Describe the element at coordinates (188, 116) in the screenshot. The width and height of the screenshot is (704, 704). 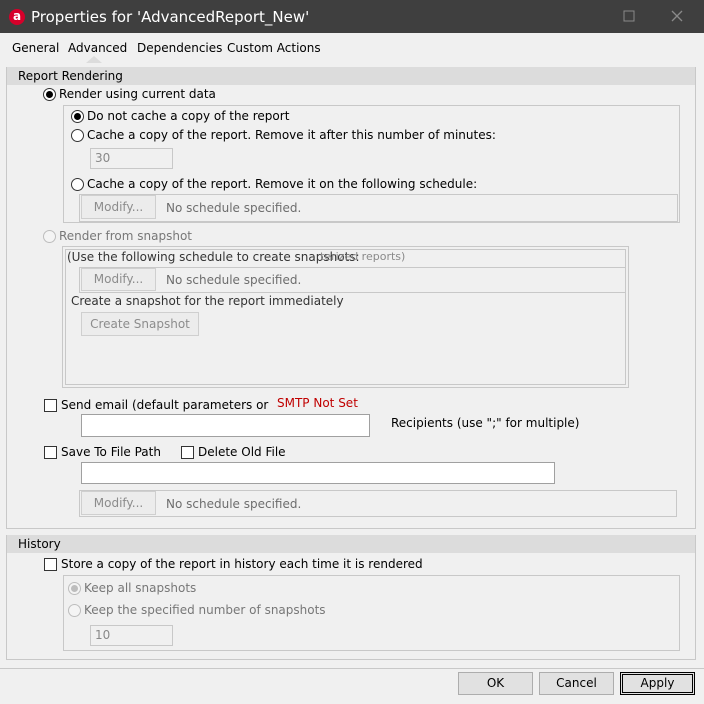
I see `no-cache-label: Do not cache a copy of the report` at that location.